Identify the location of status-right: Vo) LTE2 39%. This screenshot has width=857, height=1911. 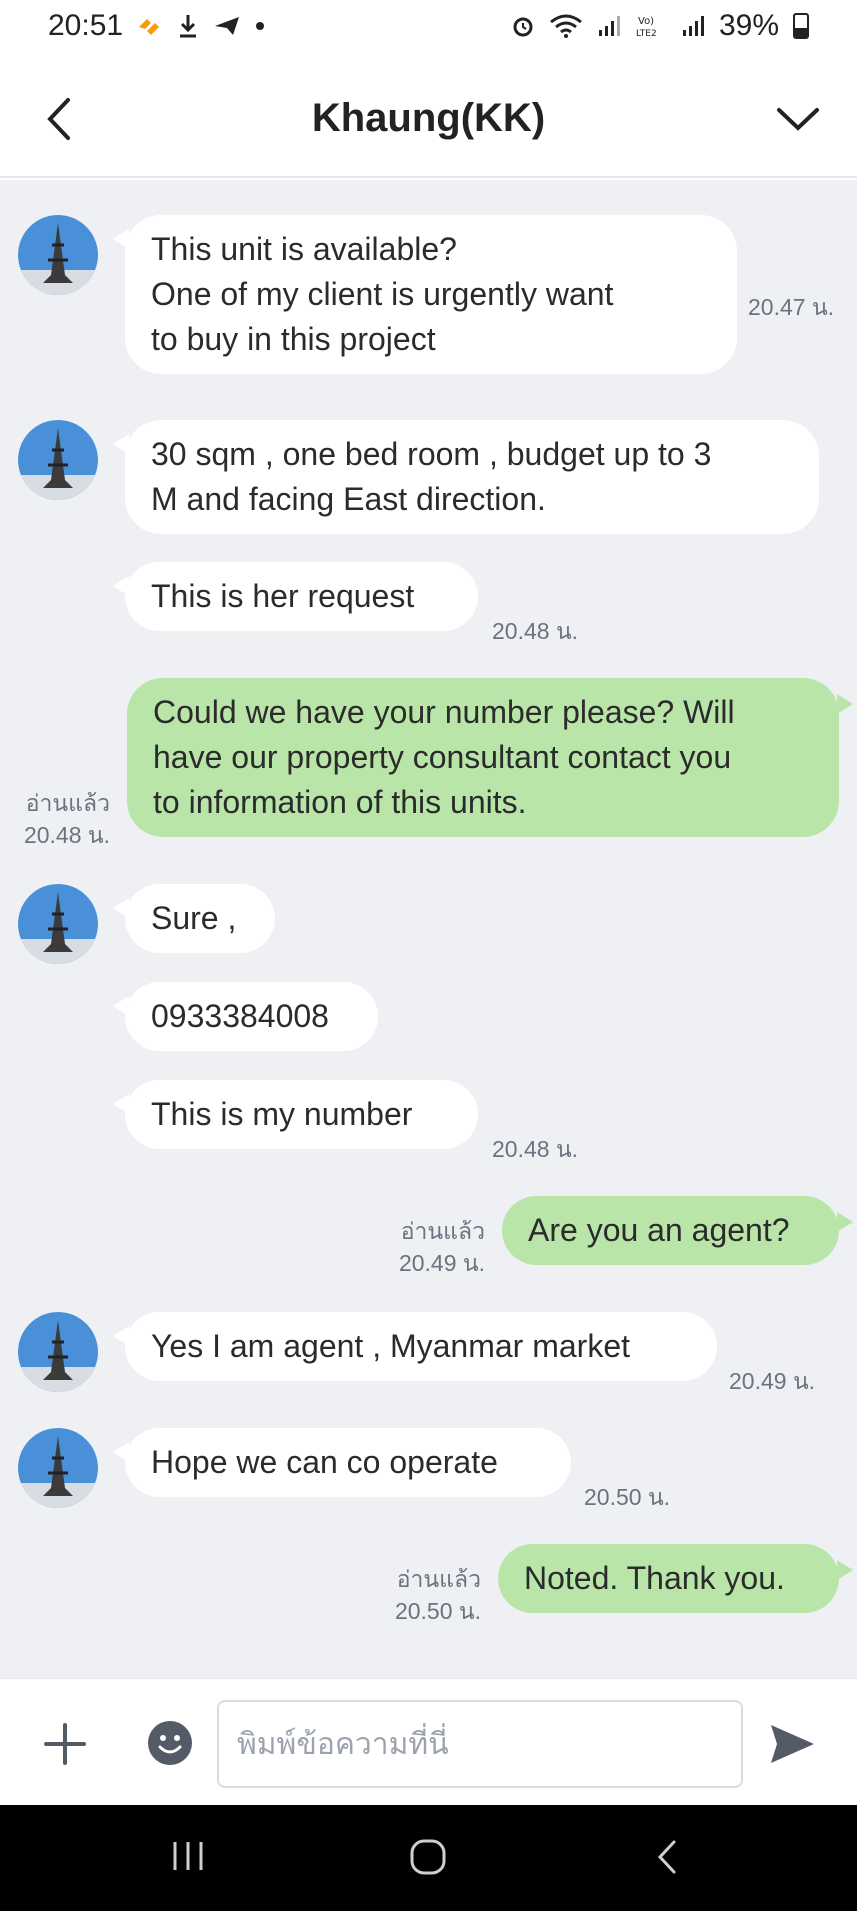
(660, 26).